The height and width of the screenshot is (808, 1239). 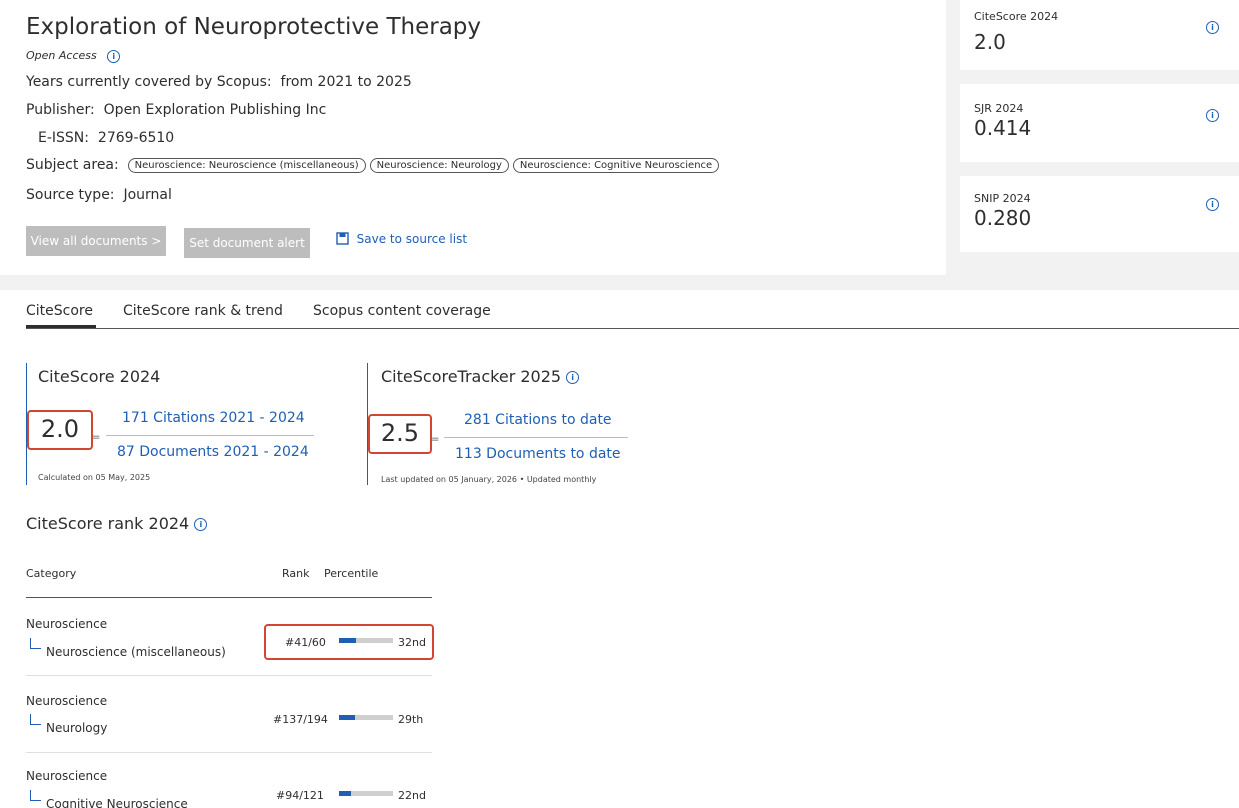 I want to click on years-value: from 2021 to 2025, so click(x=346, y=82).